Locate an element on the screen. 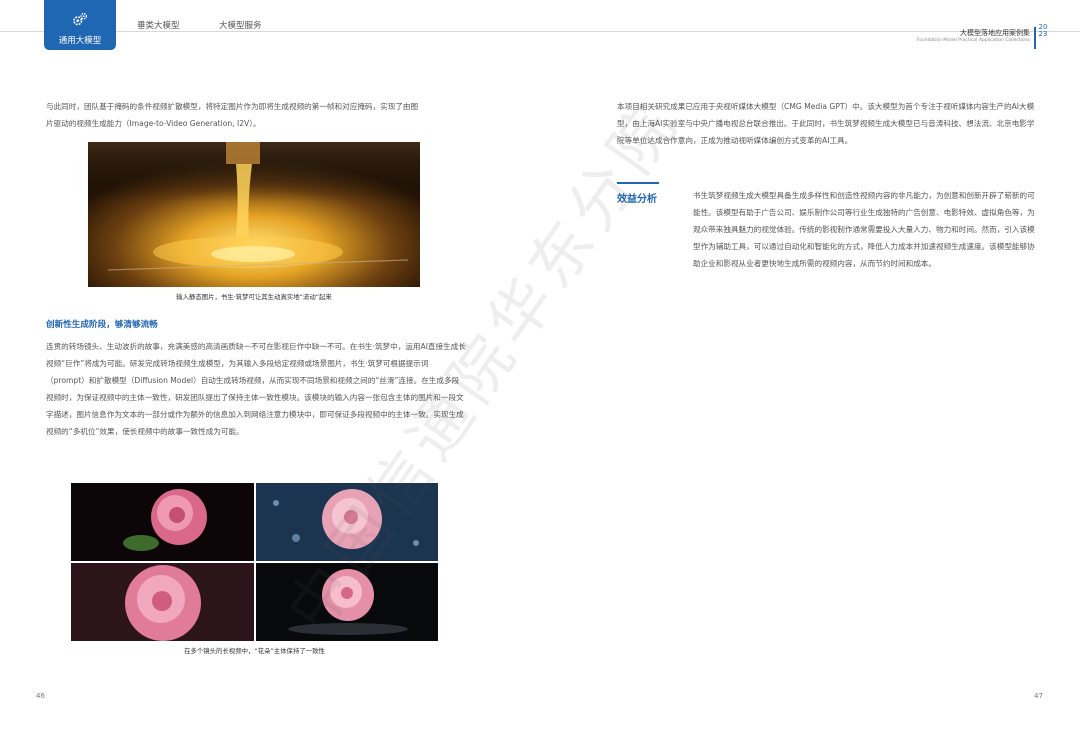  section-title: 创新性生成阶段，够清够流畅 is located at coordinates (102, 325).